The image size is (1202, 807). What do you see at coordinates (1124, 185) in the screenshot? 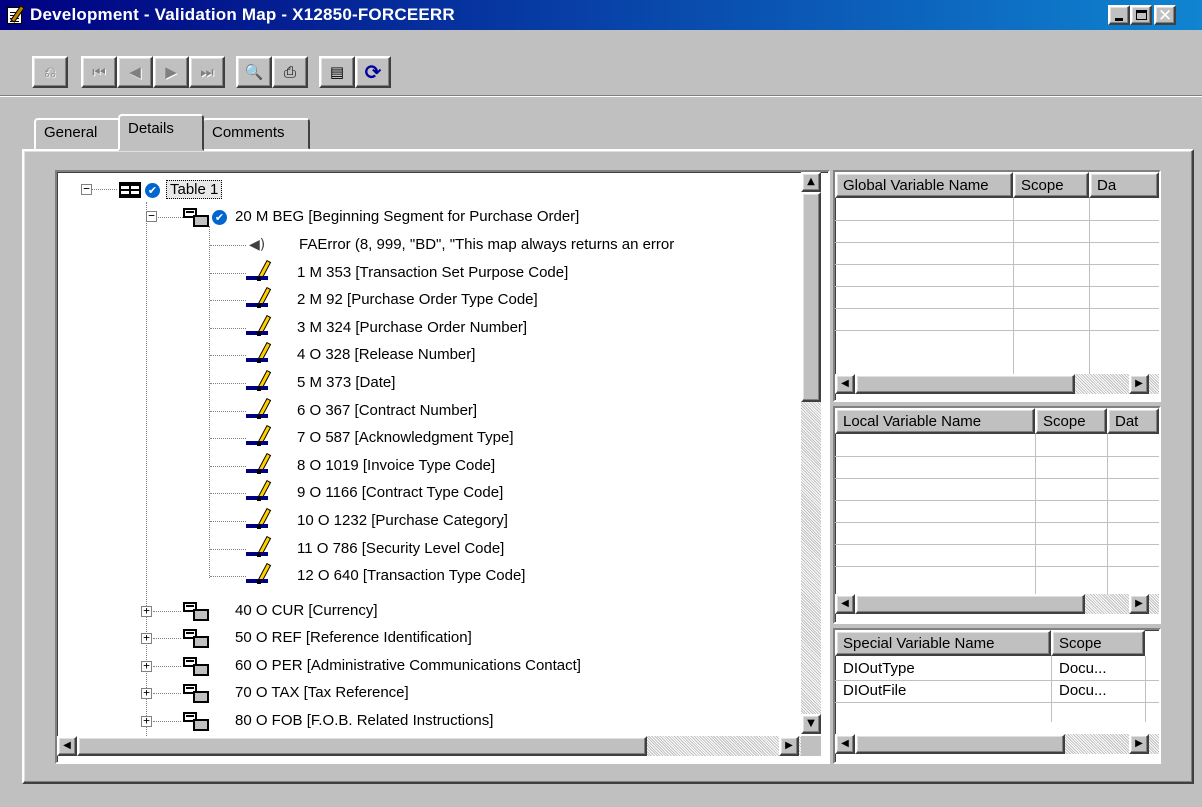
I see `global-data-type-header: Da` at bounding box center [1124, 185].